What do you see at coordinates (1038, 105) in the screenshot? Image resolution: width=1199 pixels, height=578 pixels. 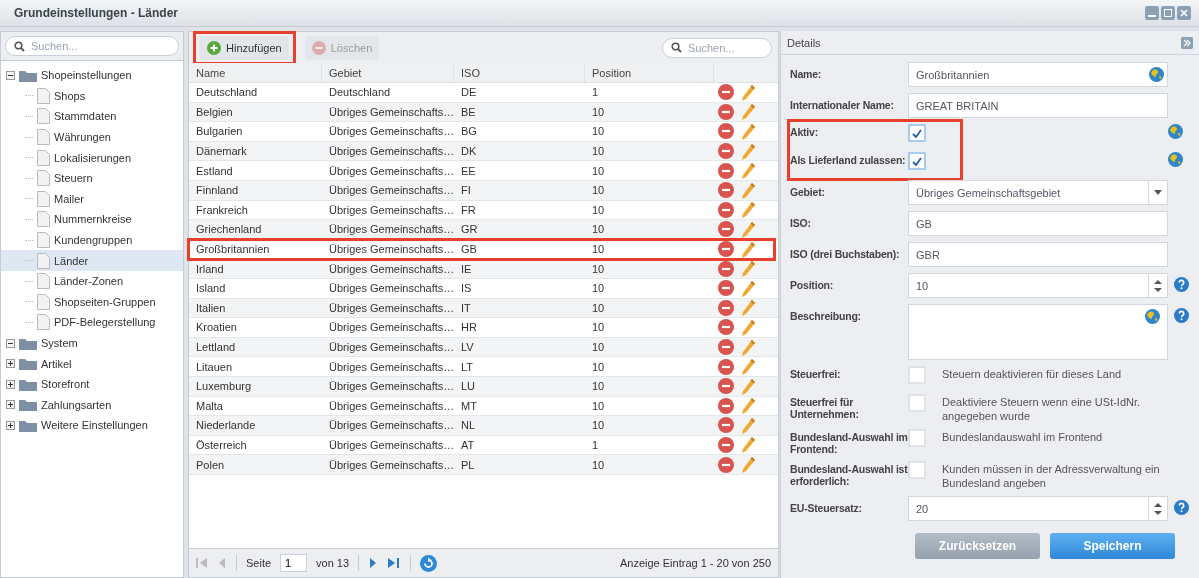 I see `text-field: GREAT BRITAIN` at bounding box center [1038, 105].